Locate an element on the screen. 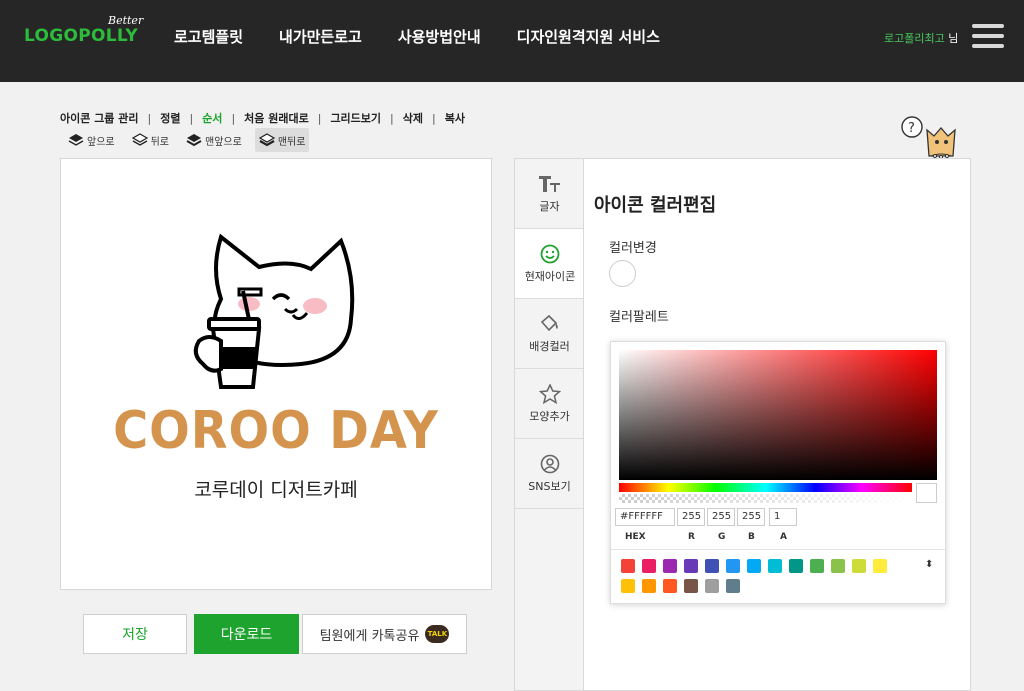 This screenshot has width=1024, height=691. text-icon is located at coordinates (549, 183).